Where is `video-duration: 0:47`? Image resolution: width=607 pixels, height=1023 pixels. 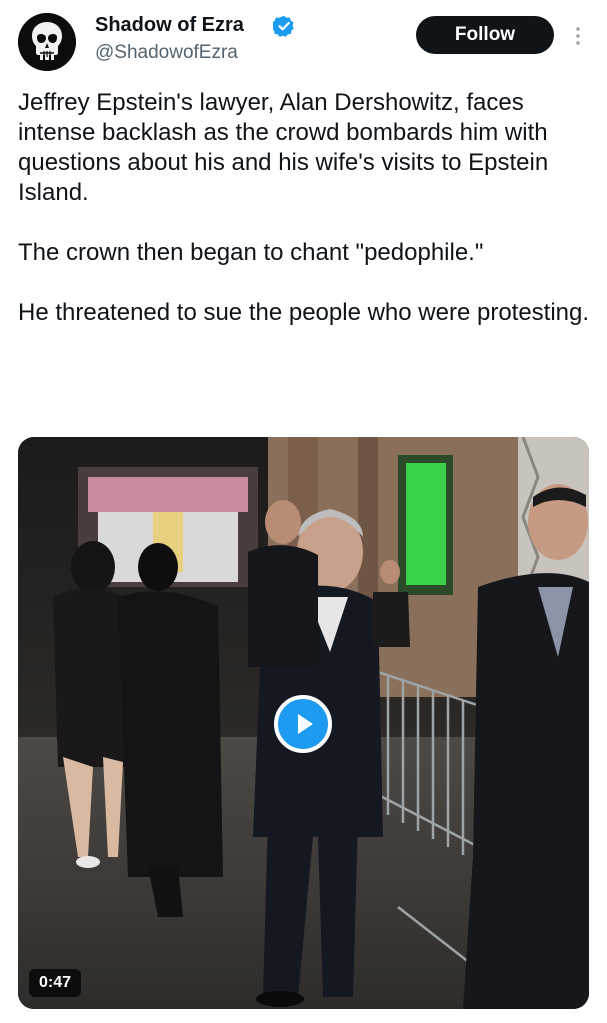
video-duration: 0:47 is located at coordinates (55, 983).